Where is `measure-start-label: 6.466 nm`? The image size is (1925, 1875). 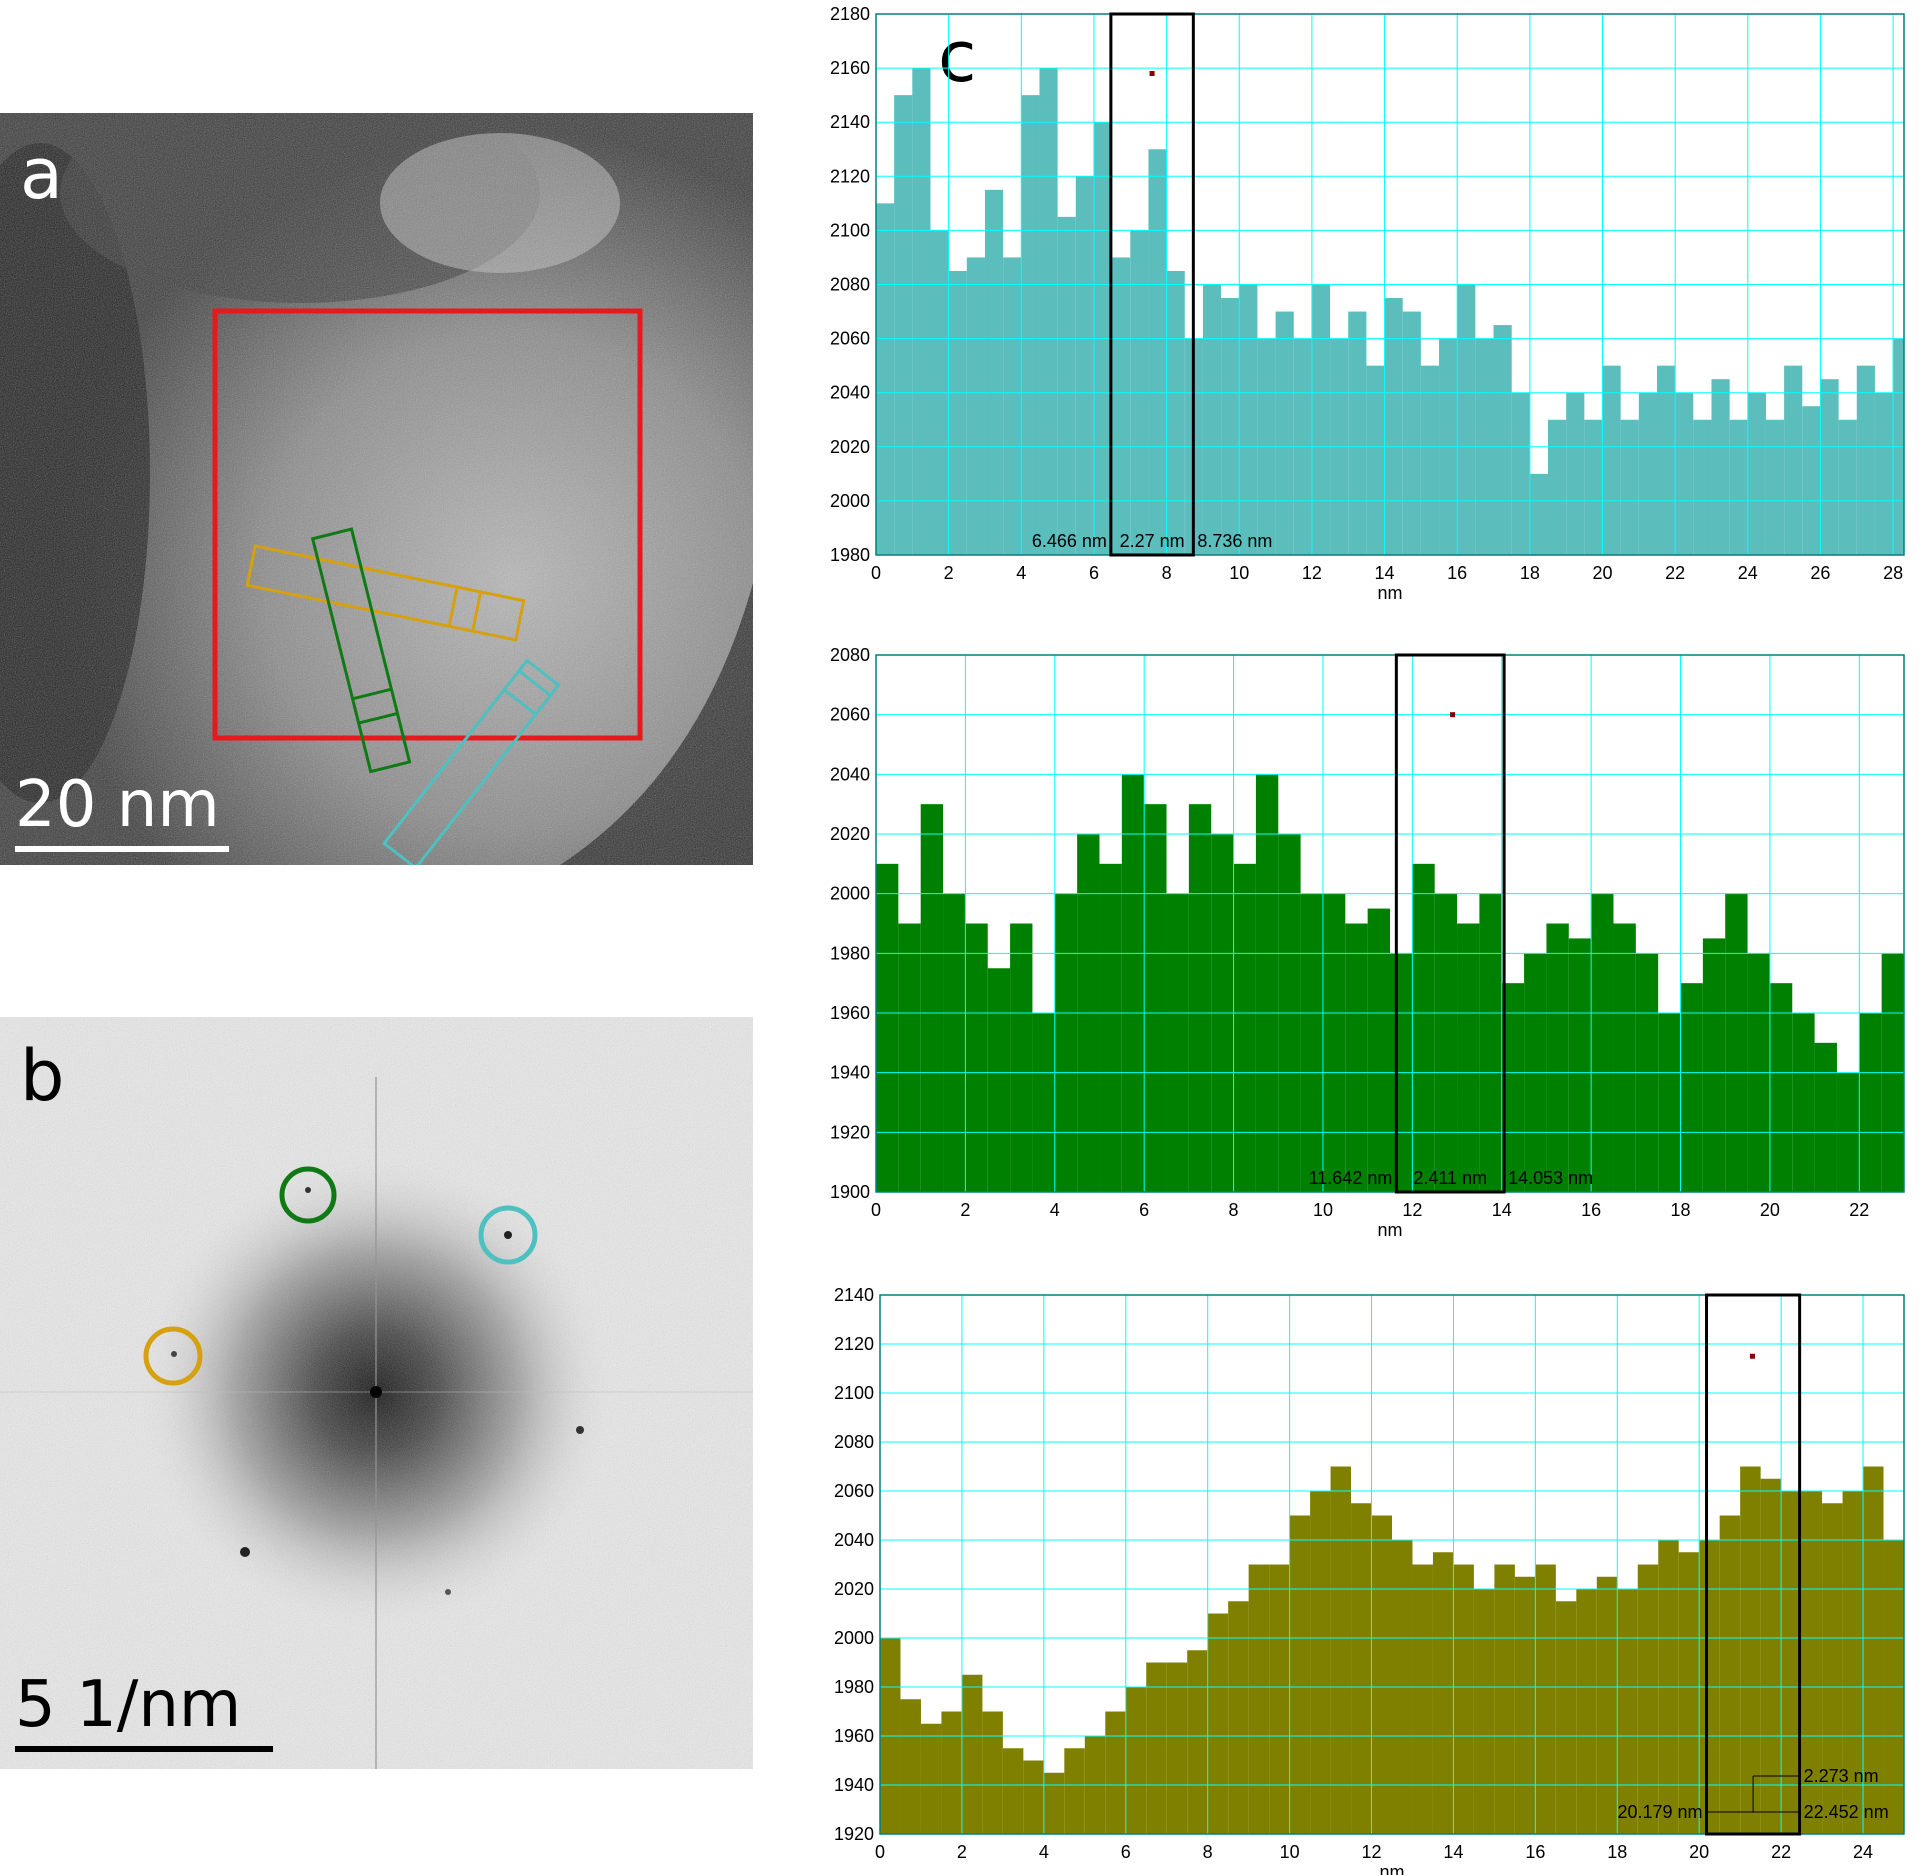 measure-start-label: 6.466 nm is located at coordinates (1069, 541).